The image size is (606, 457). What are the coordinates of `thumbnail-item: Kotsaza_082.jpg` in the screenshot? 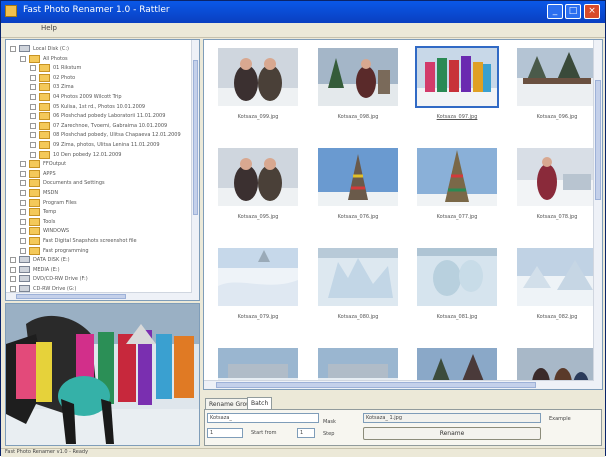 It's located at (557, 289).